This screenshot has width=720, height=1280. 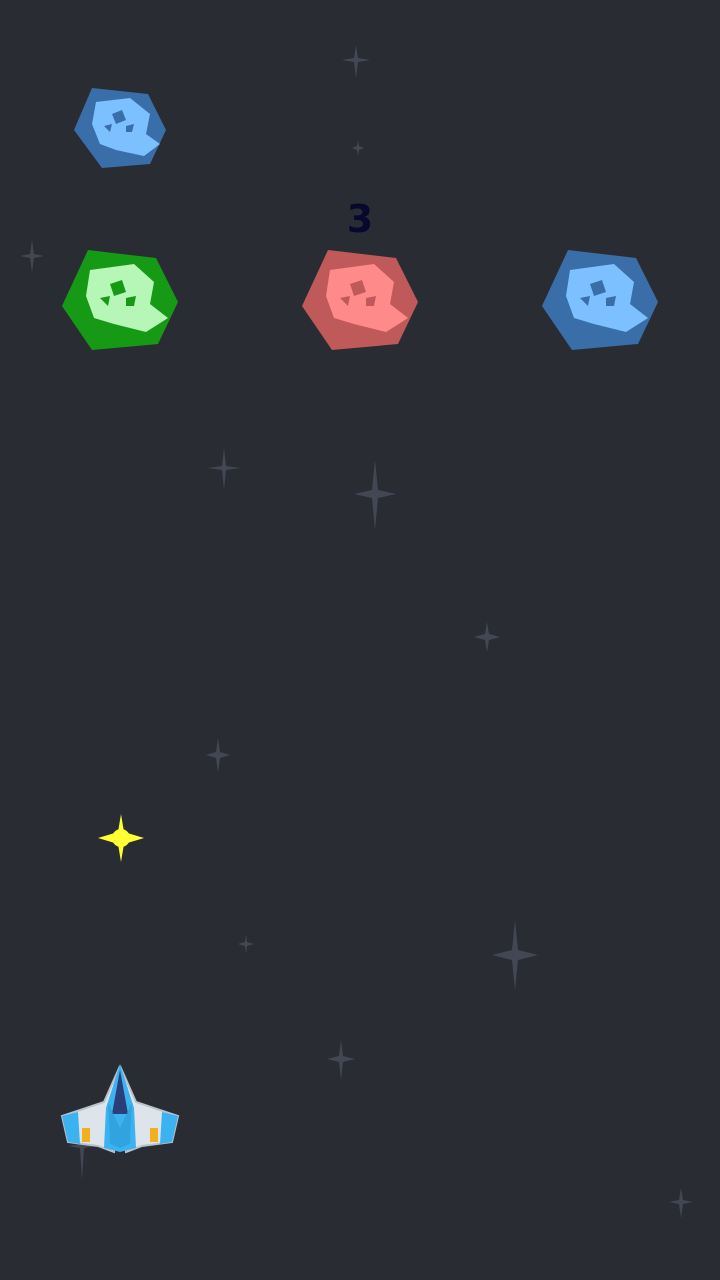 I want to click on asteroid-blue-small, so click(x=120, y=128).